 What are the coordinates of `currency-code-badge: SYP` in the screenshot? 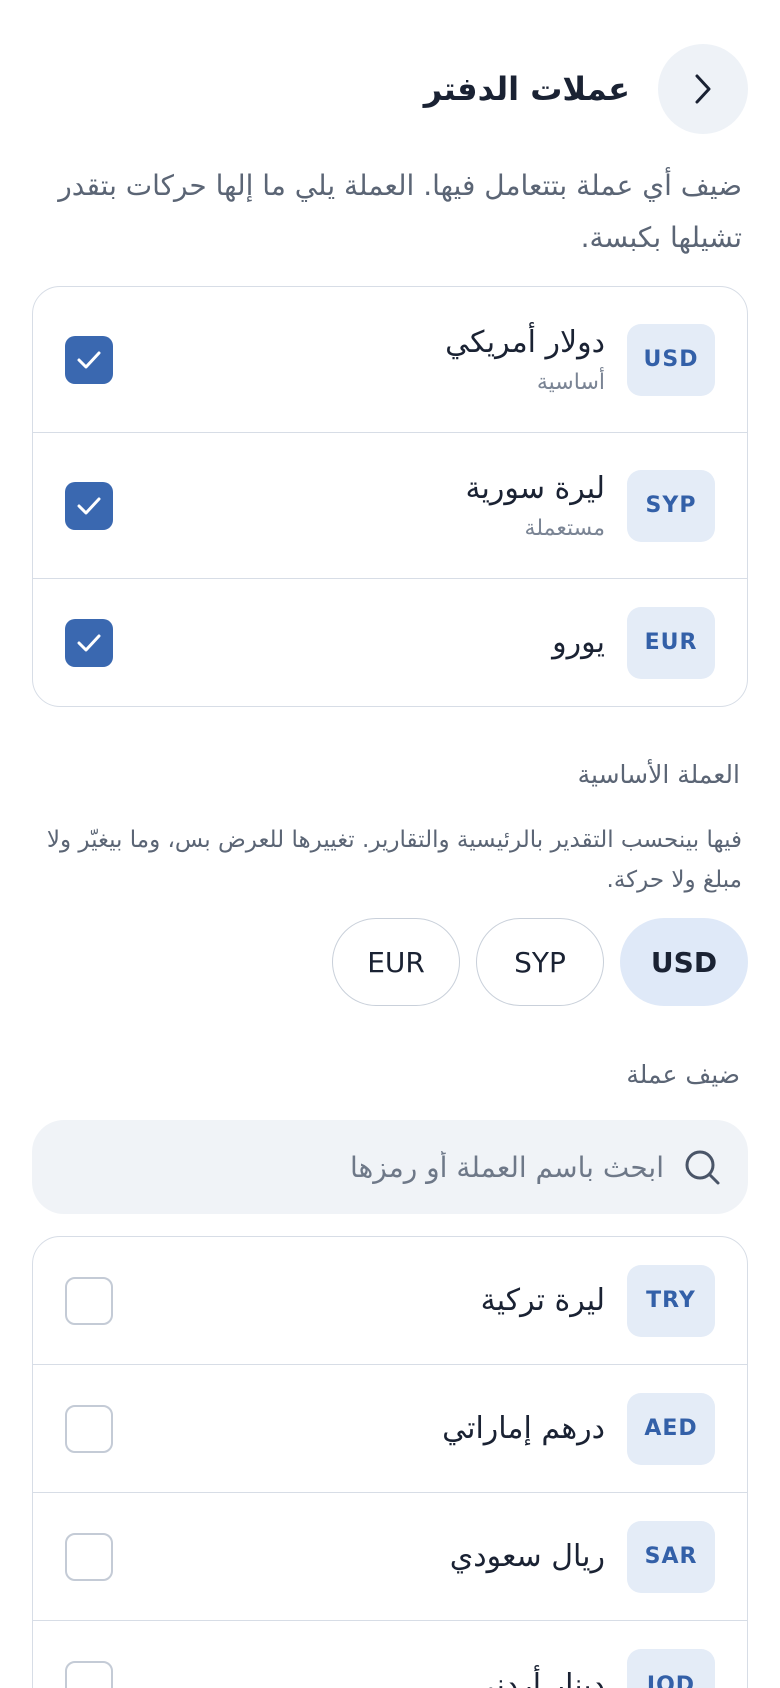 It's located at (671, 505).